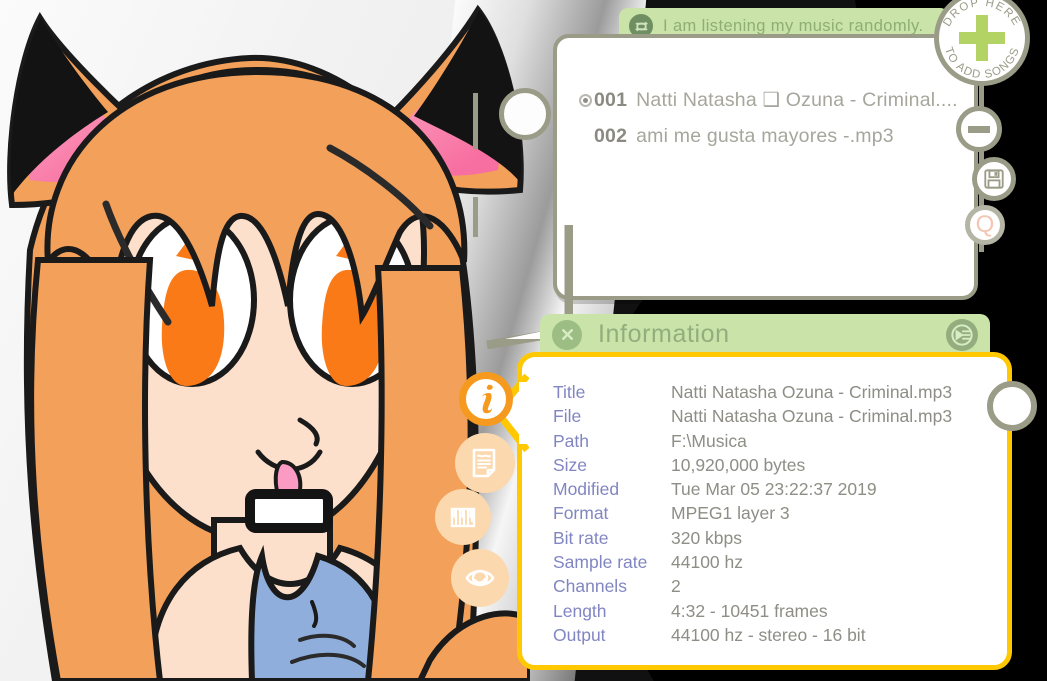  What do you see at coordinates (676, 586) in the screenshot?
I see `info-value: 2` at bounding box center [676, 586].